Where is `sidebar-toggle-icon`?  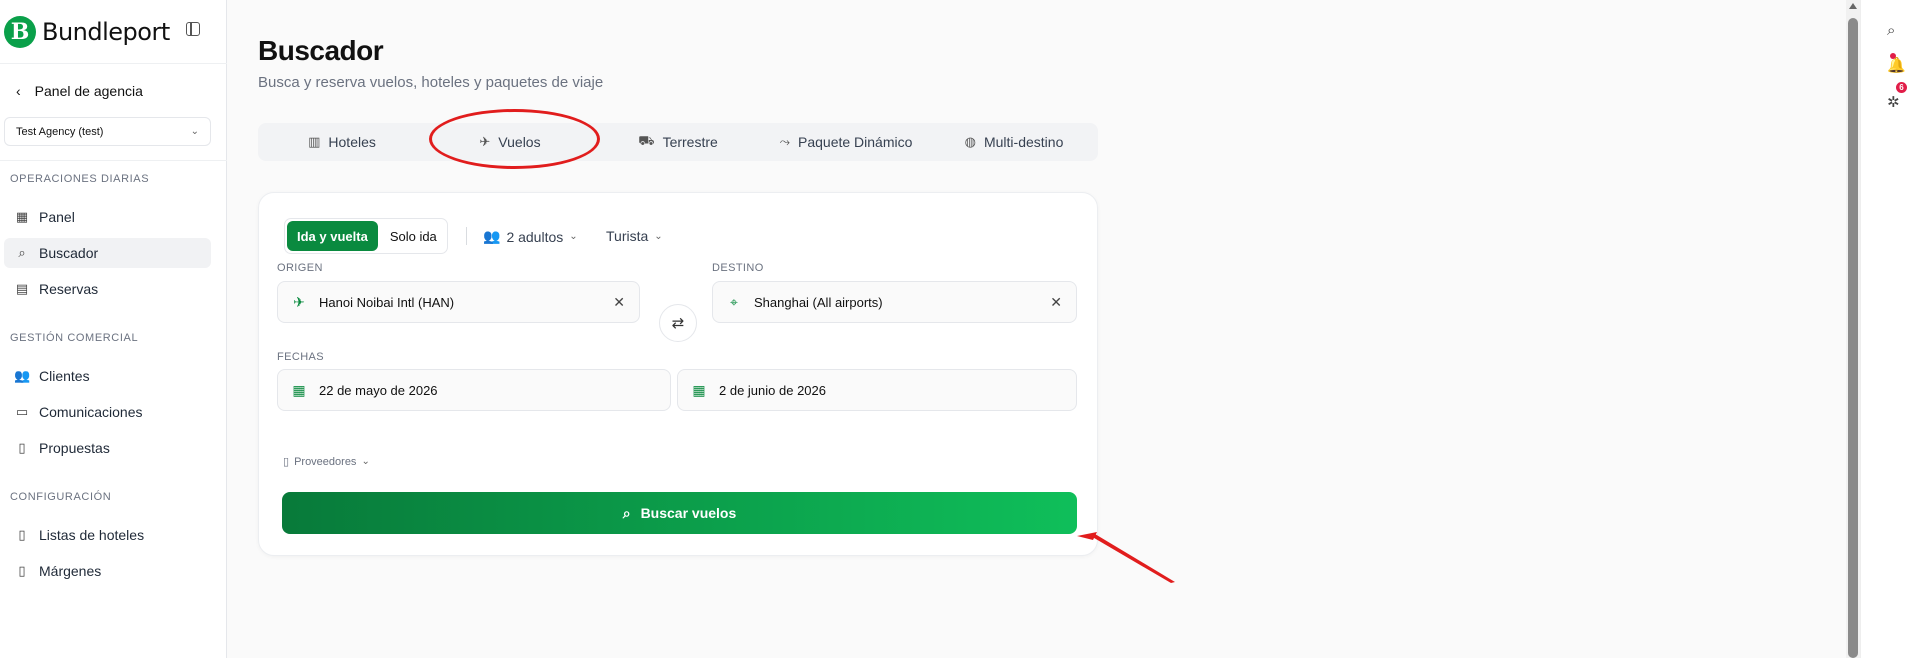
sidebar-toggle-icon is located at coordinates (193, 29).